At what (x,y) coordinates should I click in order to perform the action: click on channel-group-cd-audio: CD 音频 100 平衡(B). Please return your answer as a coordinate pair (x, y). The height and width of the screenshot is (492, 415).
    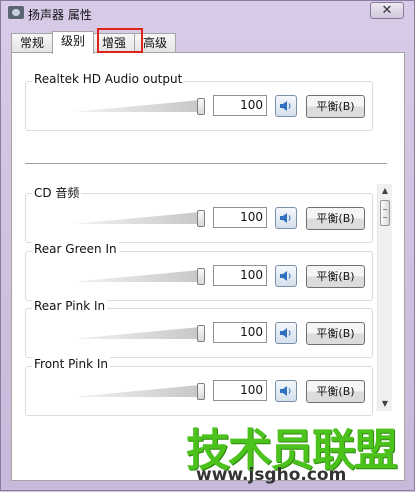
    Looking at the image, I should click on (199, 213).